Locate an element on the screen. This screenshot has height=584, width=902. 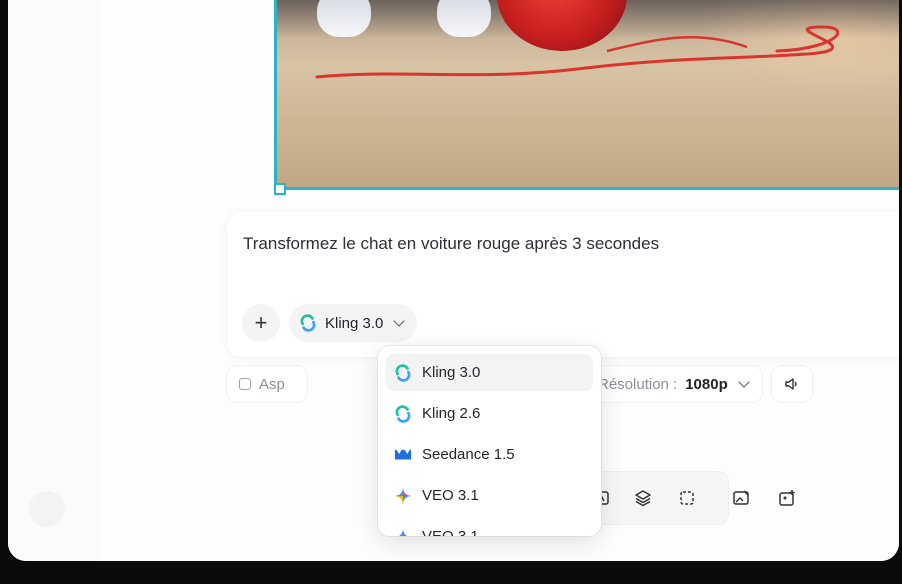
speaker-icon is located at coordinates (791, 384).